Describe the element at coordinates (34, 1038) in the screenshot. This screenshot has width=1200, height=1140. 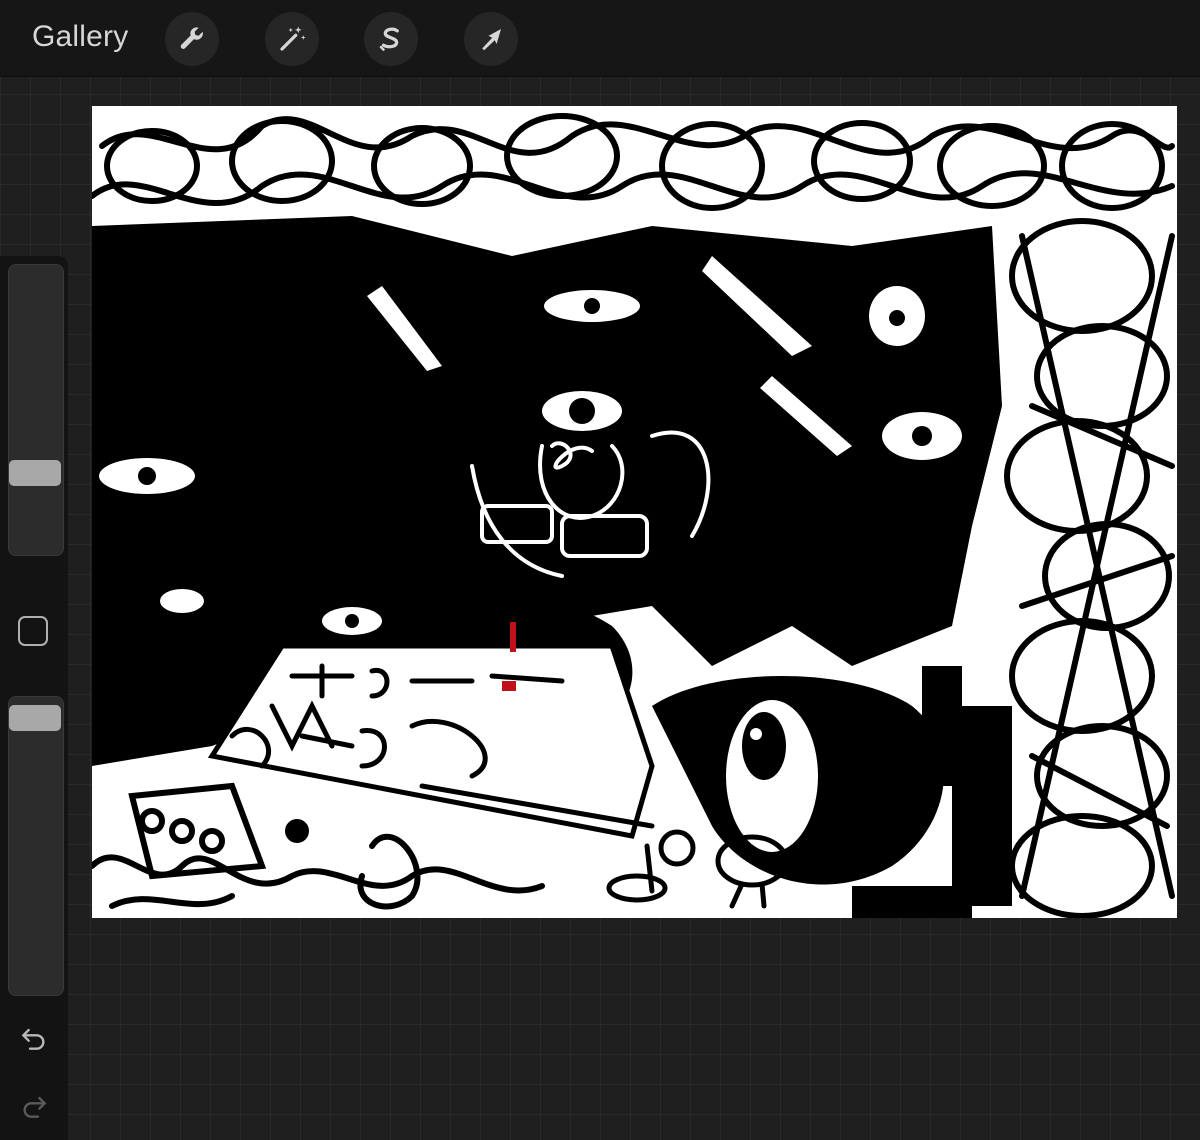
I see `undo-icon` at that location.